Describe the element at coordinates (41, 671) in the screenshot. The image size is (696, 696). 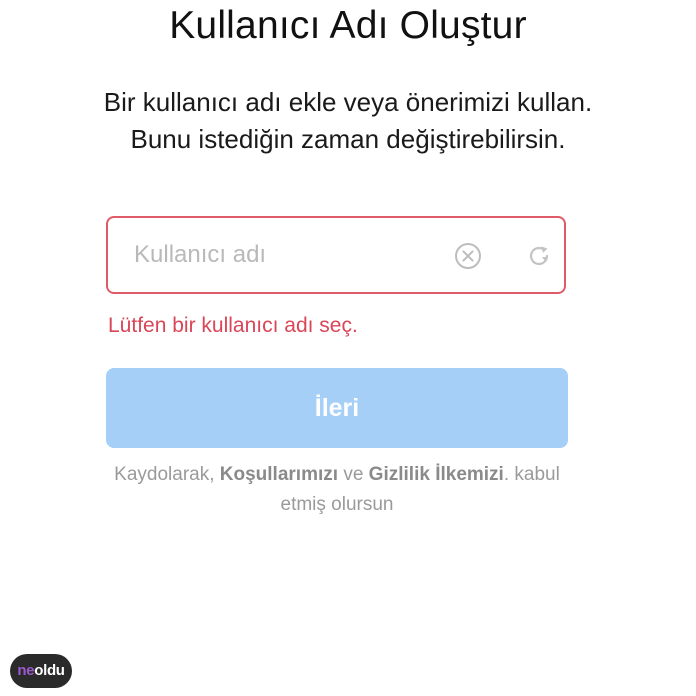
I see `neoldu-logo: neoldu` at that location.